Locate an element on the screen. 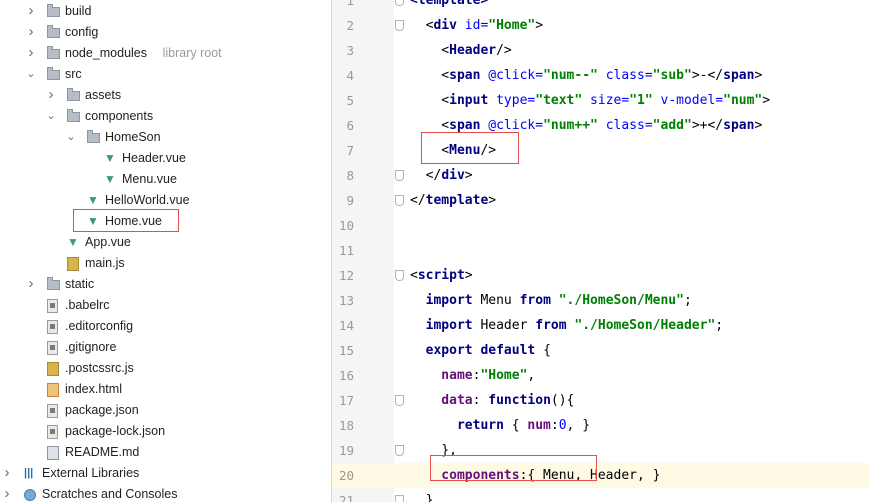 The width and height of the screenshot is (869, 502). line-number: 12 is located at coordinates (346, 275).